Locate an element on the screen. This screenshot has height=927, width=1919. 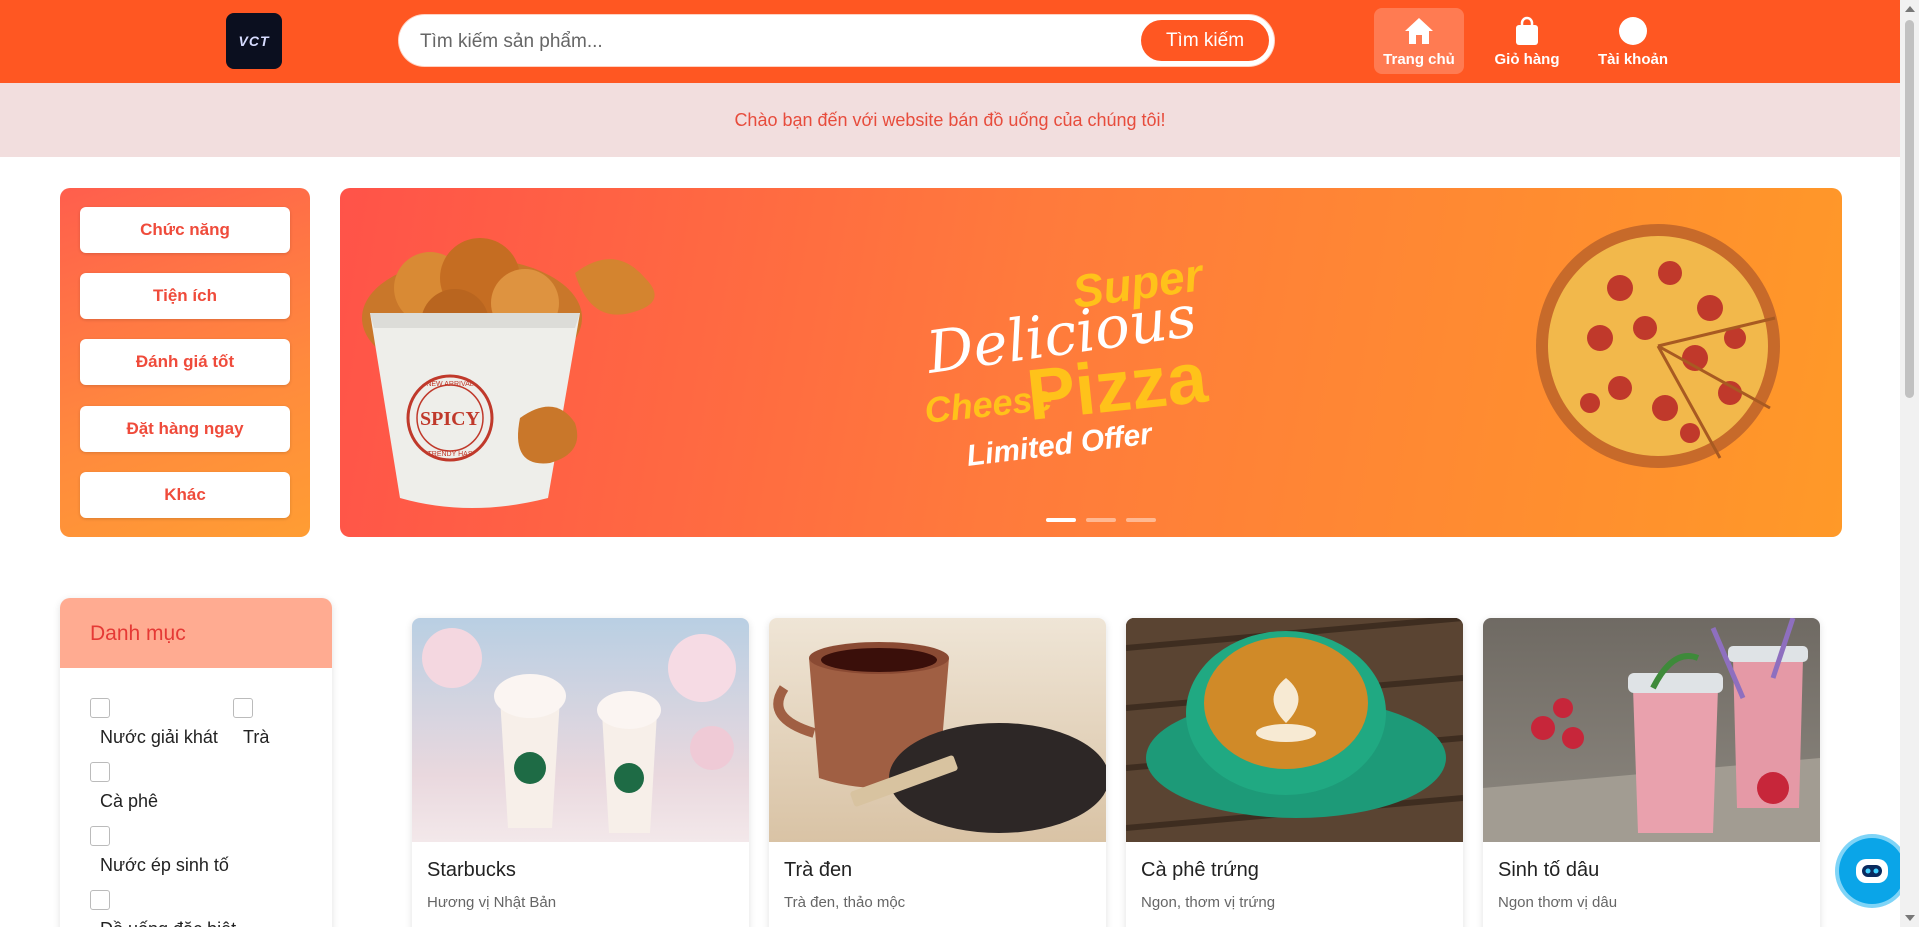
shopping-bag-icon is located at coordinates (1527, 31).